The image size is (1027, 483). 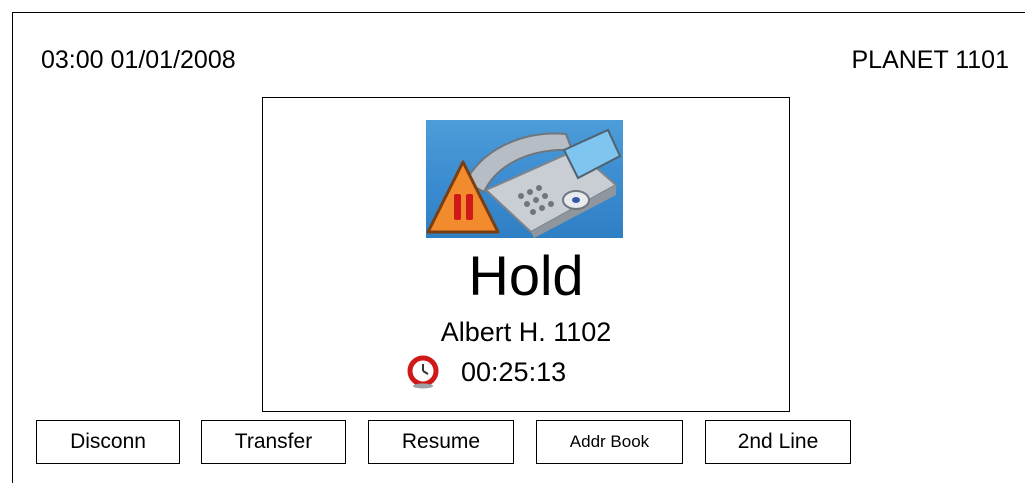 What do you see at coordinates (526, 332) in the screenshot?
I see `caller-id: Albert H. 1102` at bounding box center [526, 332].